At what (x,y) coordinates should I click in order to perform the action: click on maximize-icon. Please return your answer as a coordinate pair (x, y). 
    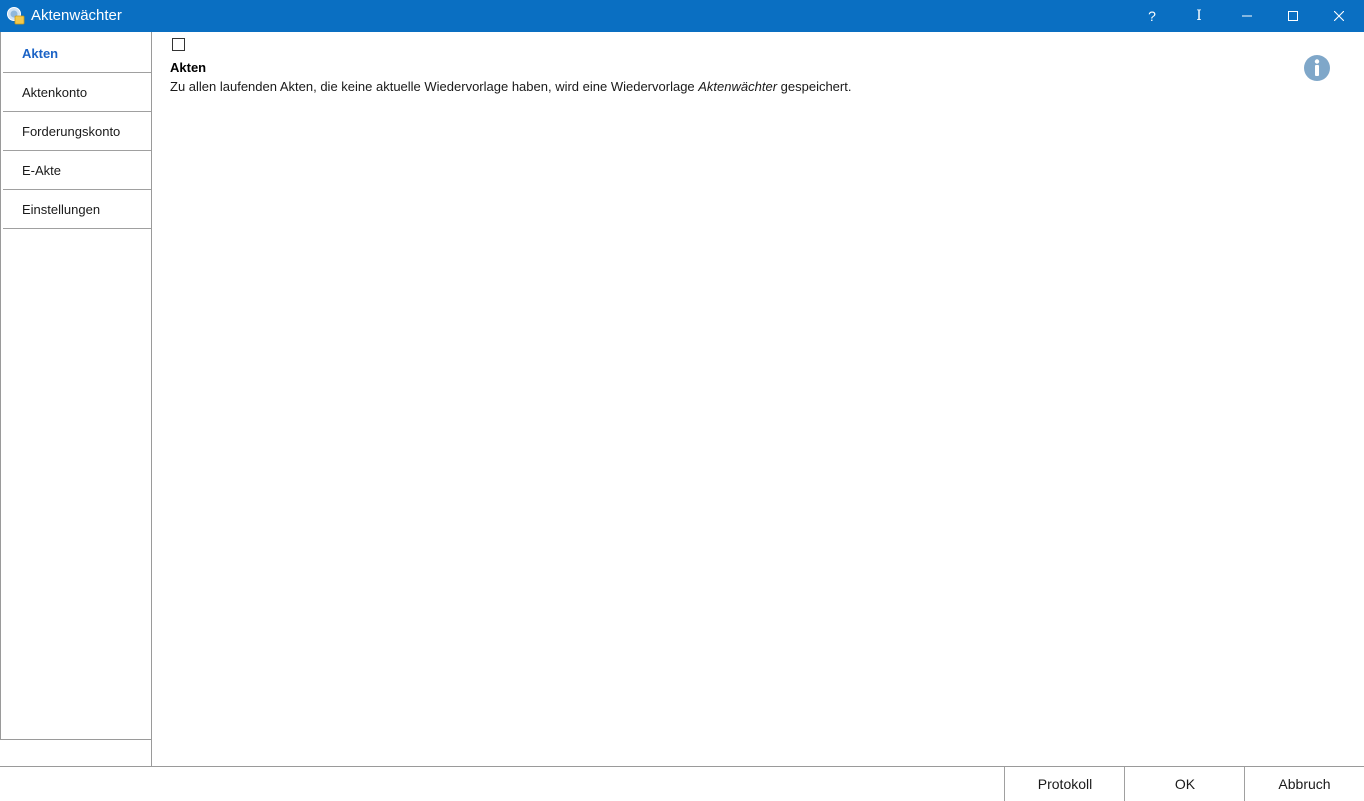
    Looking at the image, I should click on (1293, 16).